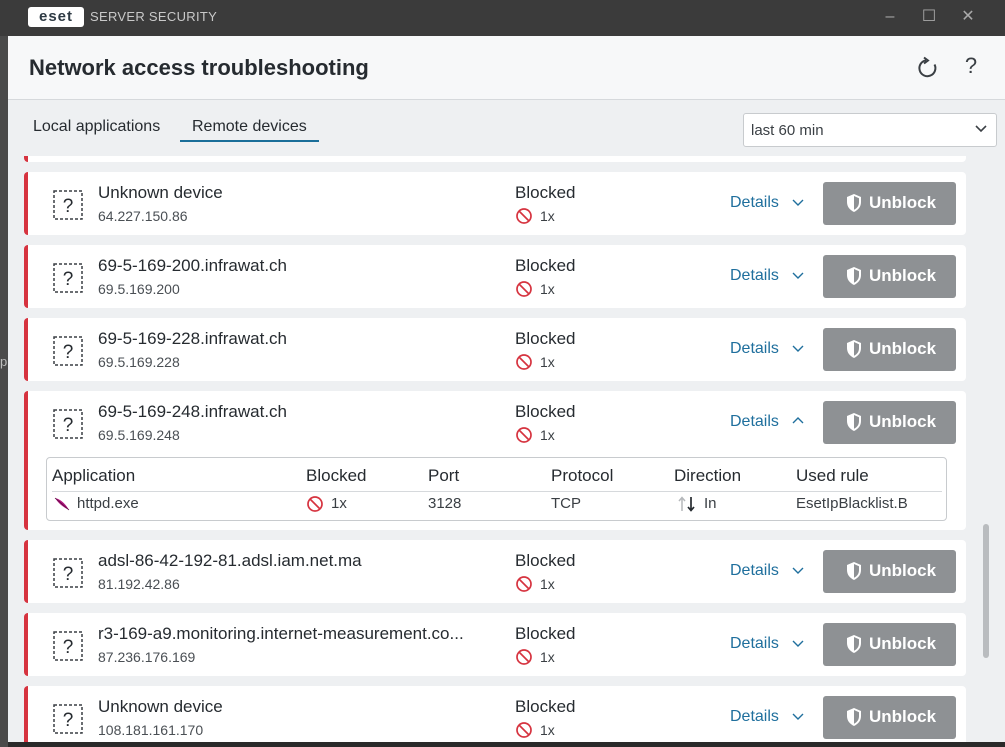 This screenshot has width=1005, height=747. Describe the element at coordinates (4, 391) in the screenshot. I see `background-window-edge` at that location.